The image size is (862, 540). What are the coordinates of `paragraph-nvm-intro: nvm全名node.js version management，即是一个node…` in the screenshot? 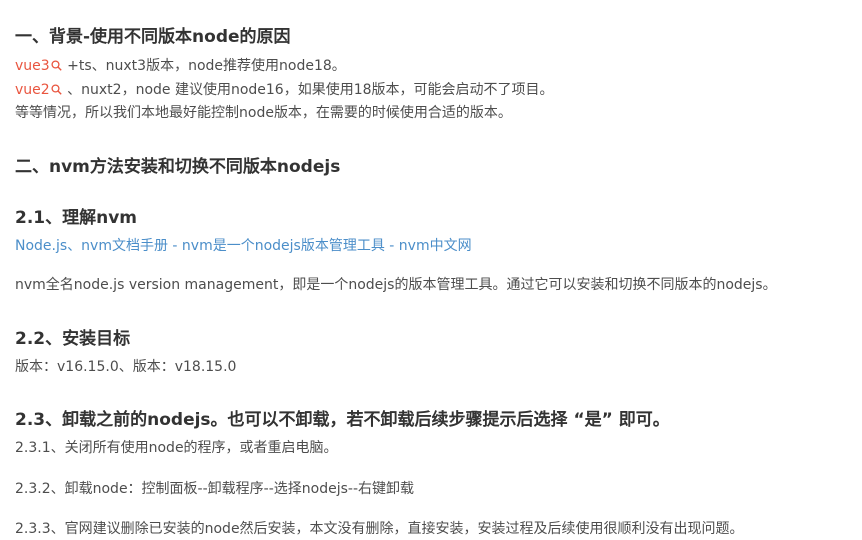 It's located at (396, 285).